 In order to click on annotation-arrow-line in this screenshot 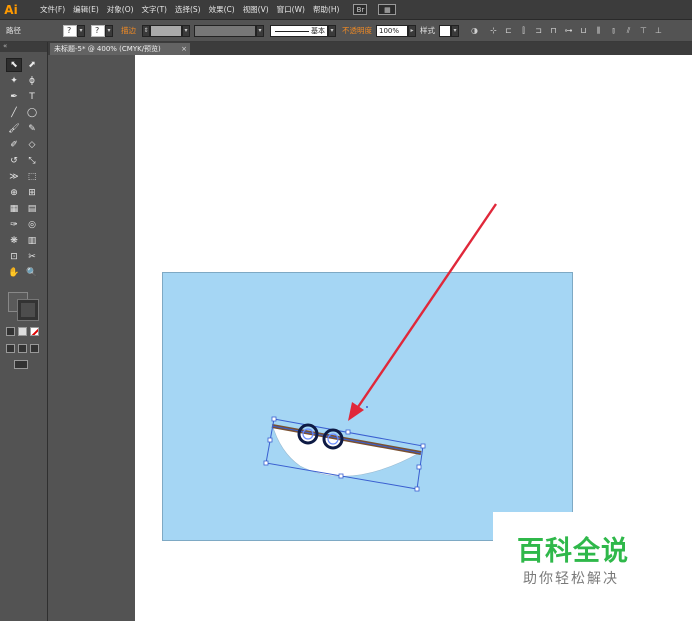, I will do `click(426, 307)`.